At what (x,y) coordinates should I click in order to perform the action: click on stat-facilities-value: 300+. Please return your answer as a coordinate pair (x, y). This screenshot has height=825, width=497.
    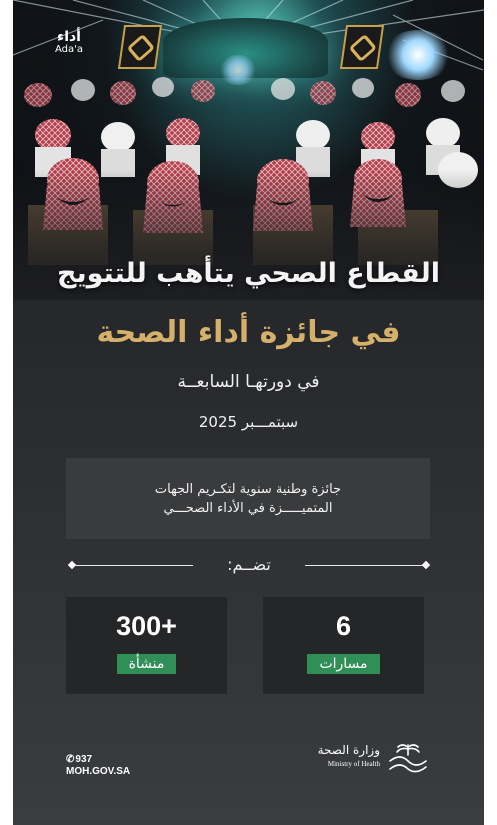
    Looking at the image, I should click on (146, 626).